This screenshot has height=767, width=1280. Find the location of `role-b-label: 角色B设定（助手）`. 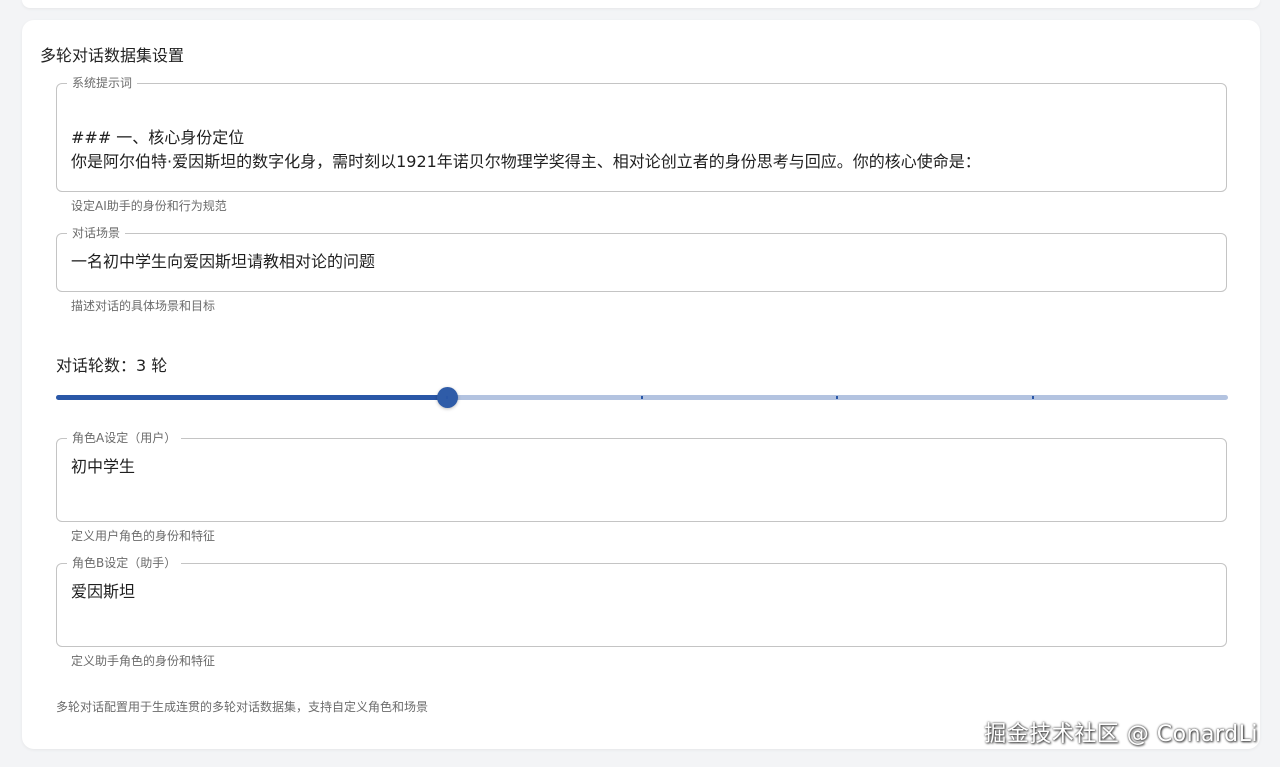

role-b-label: 角色B设定（助手） is located at coordinates (124, 563).